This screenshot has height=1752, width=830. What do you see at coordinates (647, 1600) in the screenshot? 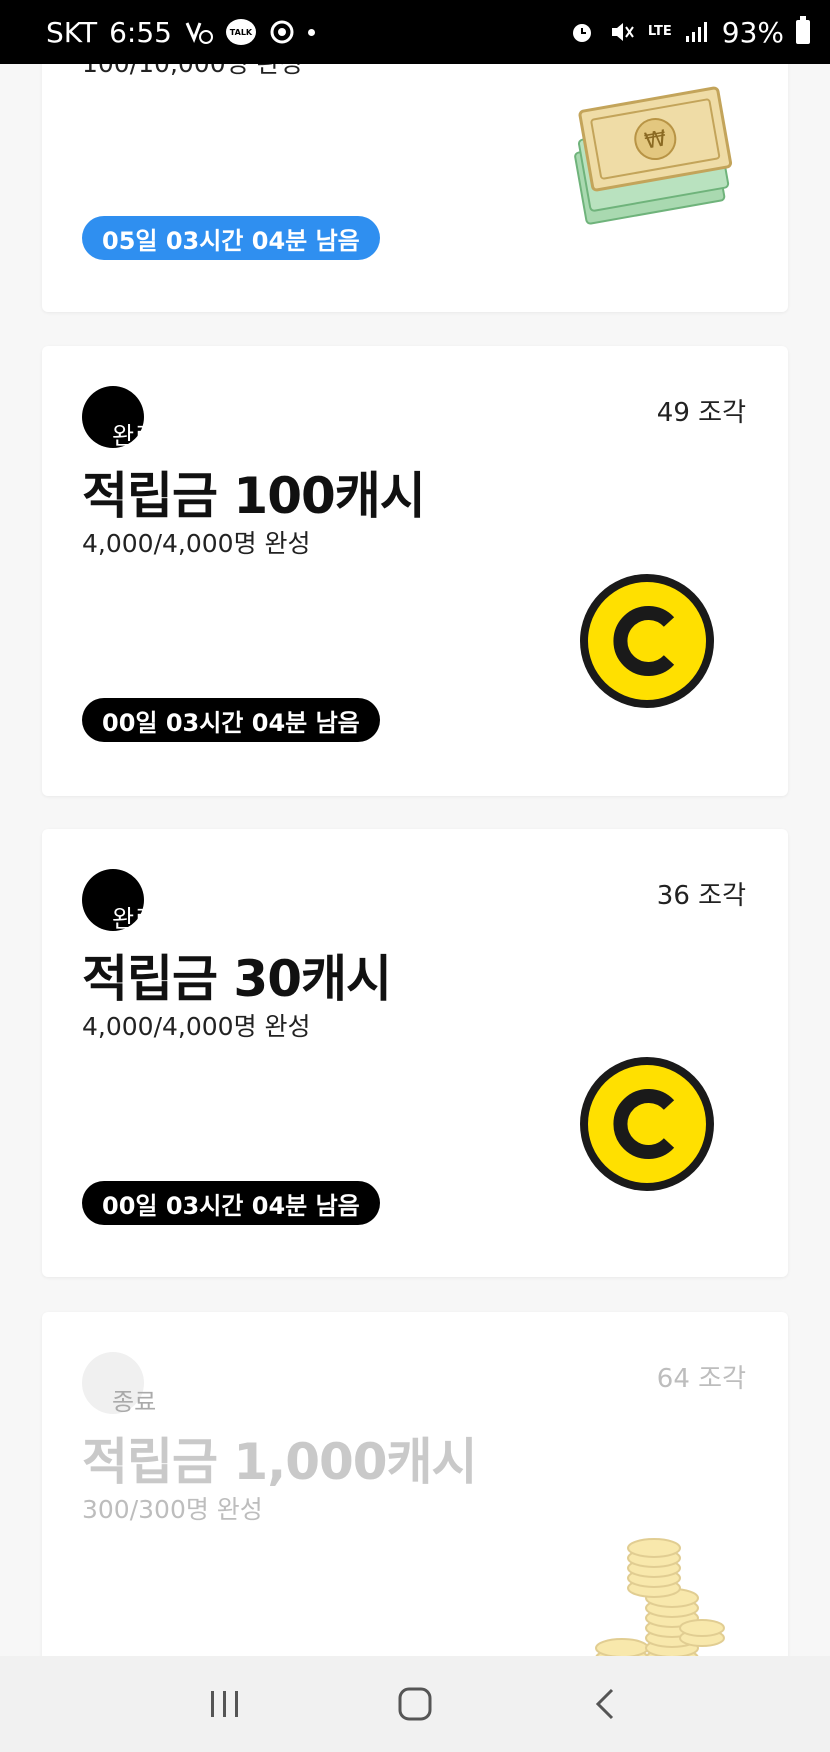
I see `coin-stack-icon` at bounding box center [647, 1600].